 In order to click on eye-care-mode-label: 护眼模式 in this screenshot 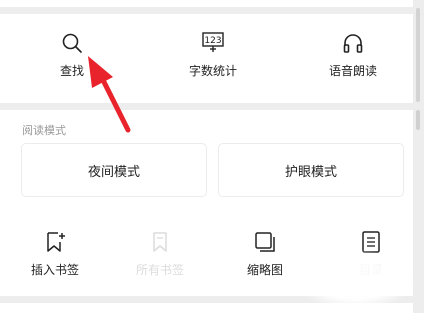, I will do `click(310, 172)`.